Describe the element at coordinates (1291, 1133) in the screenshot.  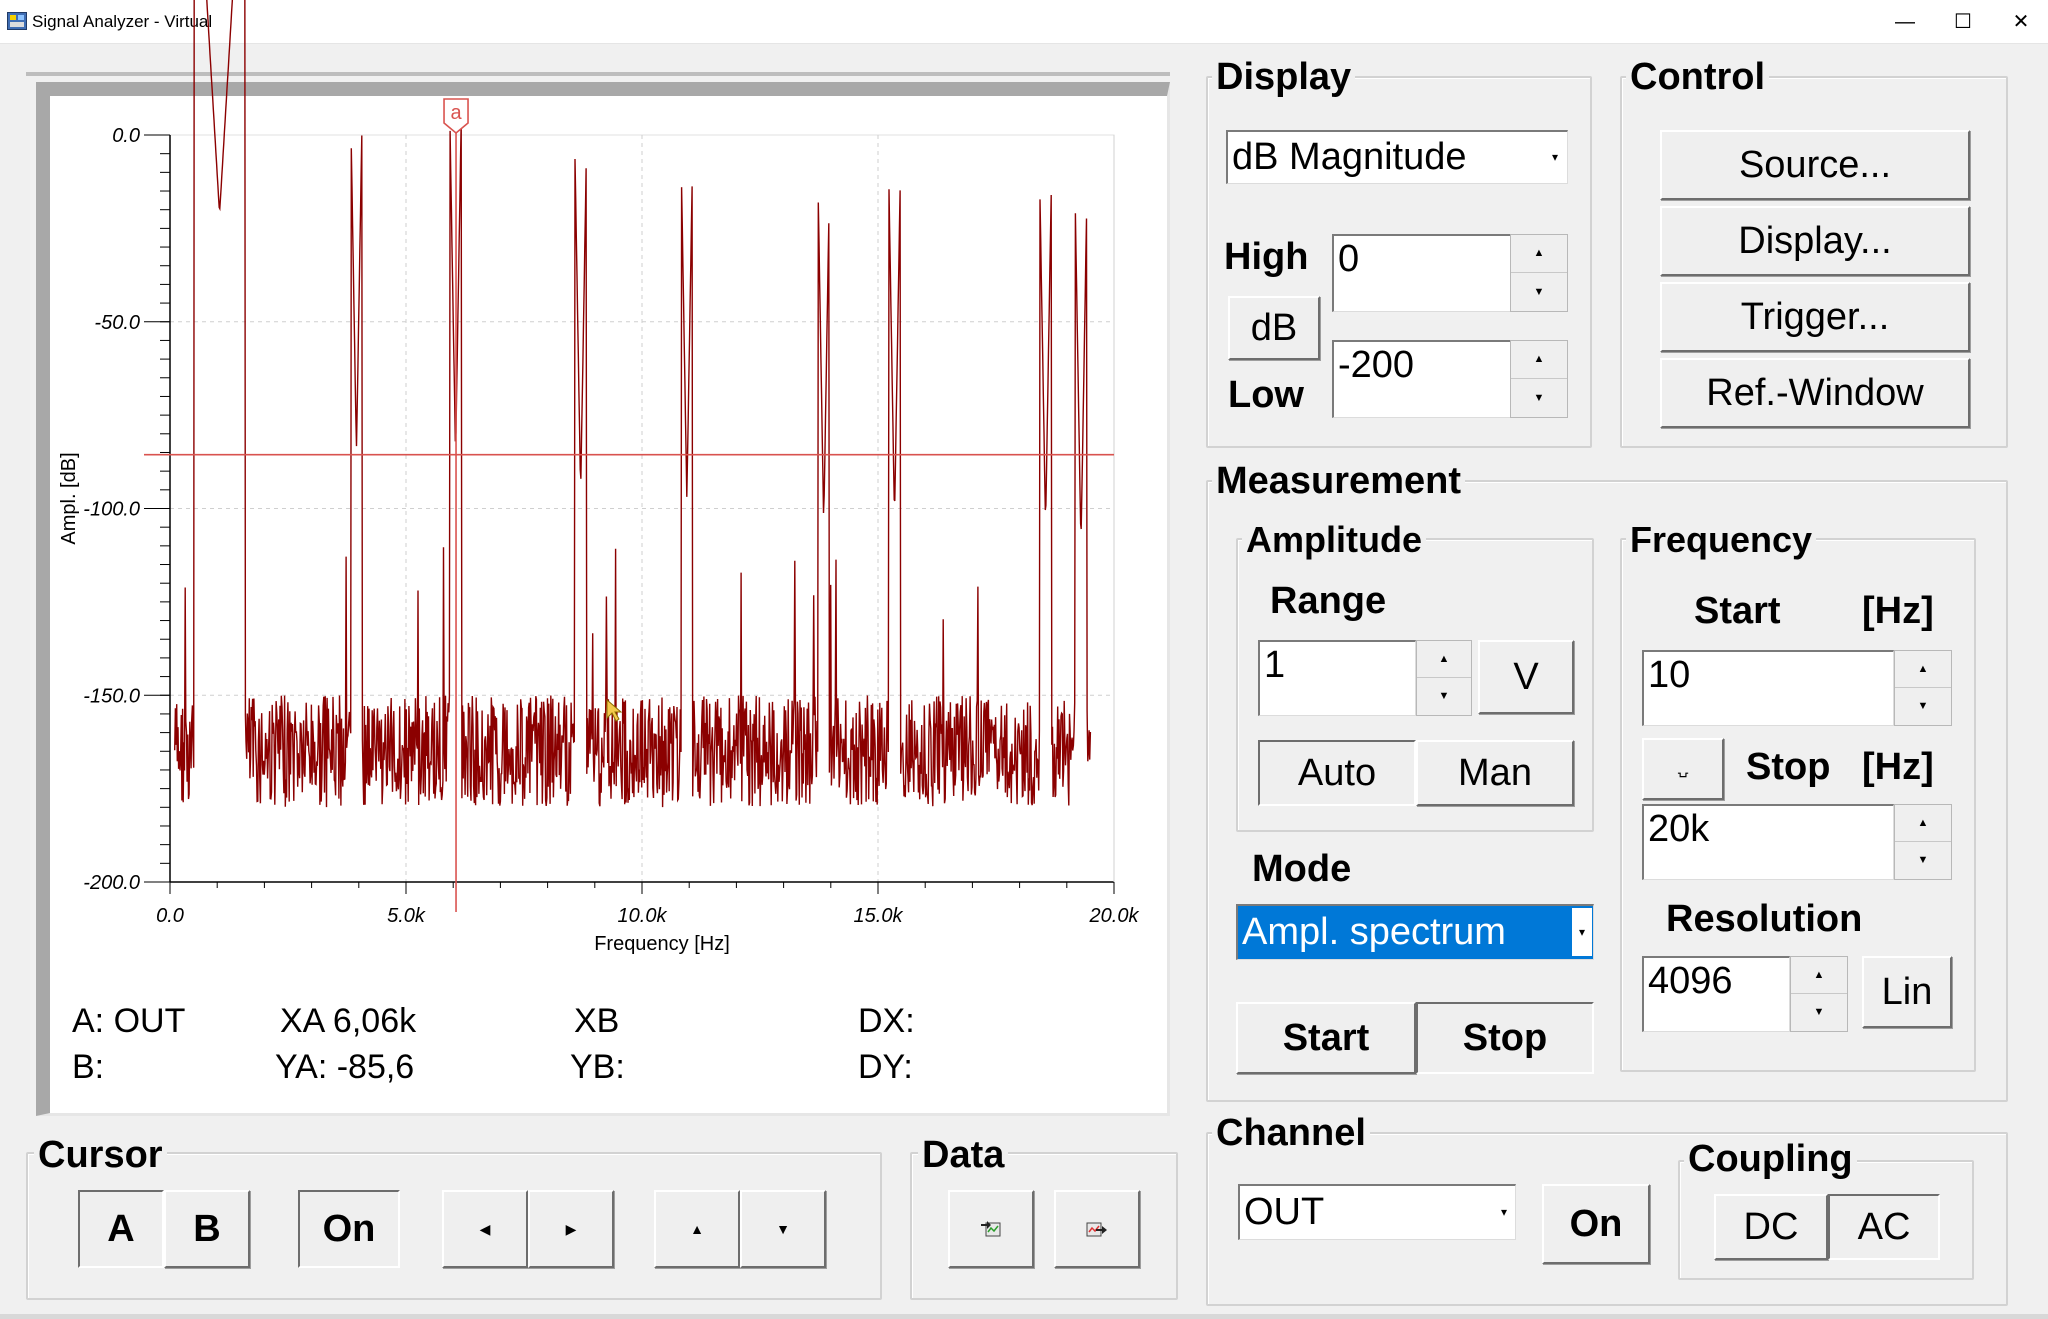
I see `channel-group-title: Channel` at that location.